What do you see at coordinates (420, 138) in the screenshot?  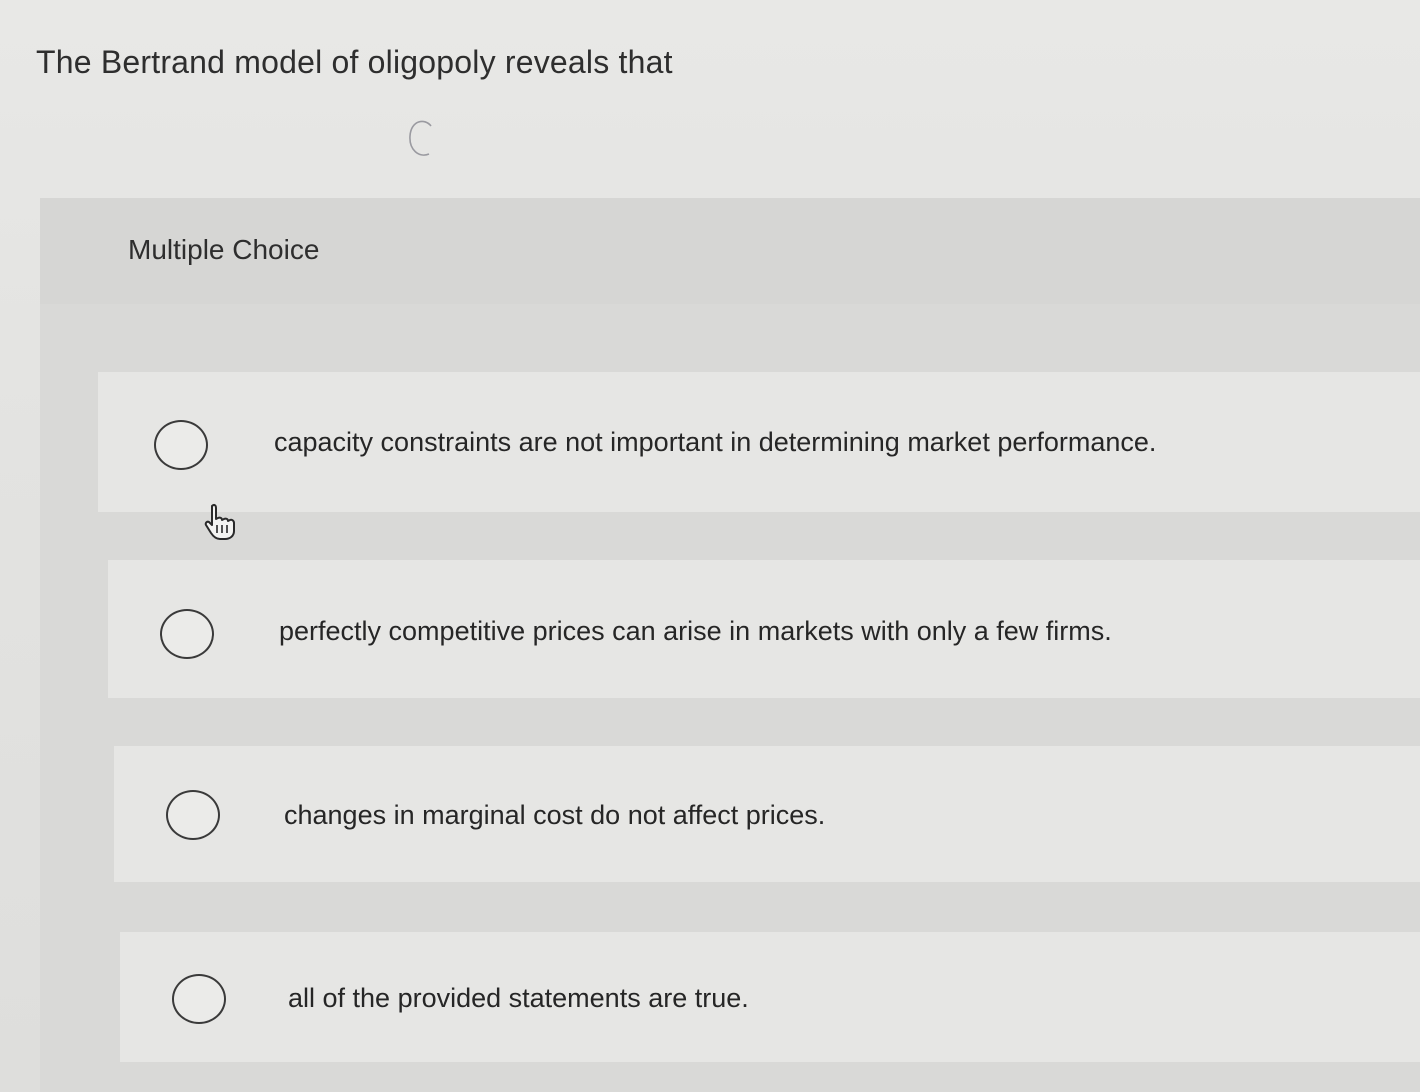 I see `loading-spinner-icon` at bounding box center [420, 138].